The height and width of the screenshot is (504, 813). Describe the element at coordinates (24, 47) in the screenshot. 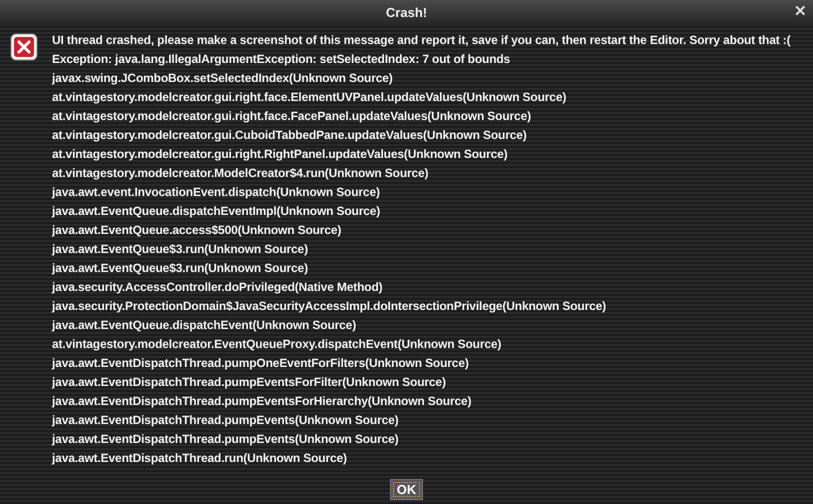

I see `error-icon` at that location.